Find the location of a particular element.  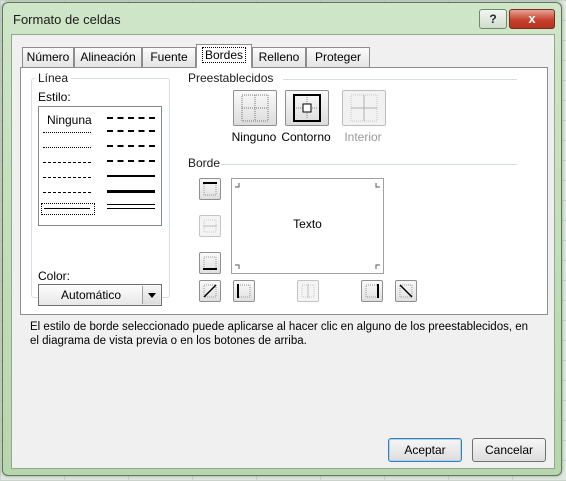

tab-fuente: Fuente is located at coordinates (169, 57).